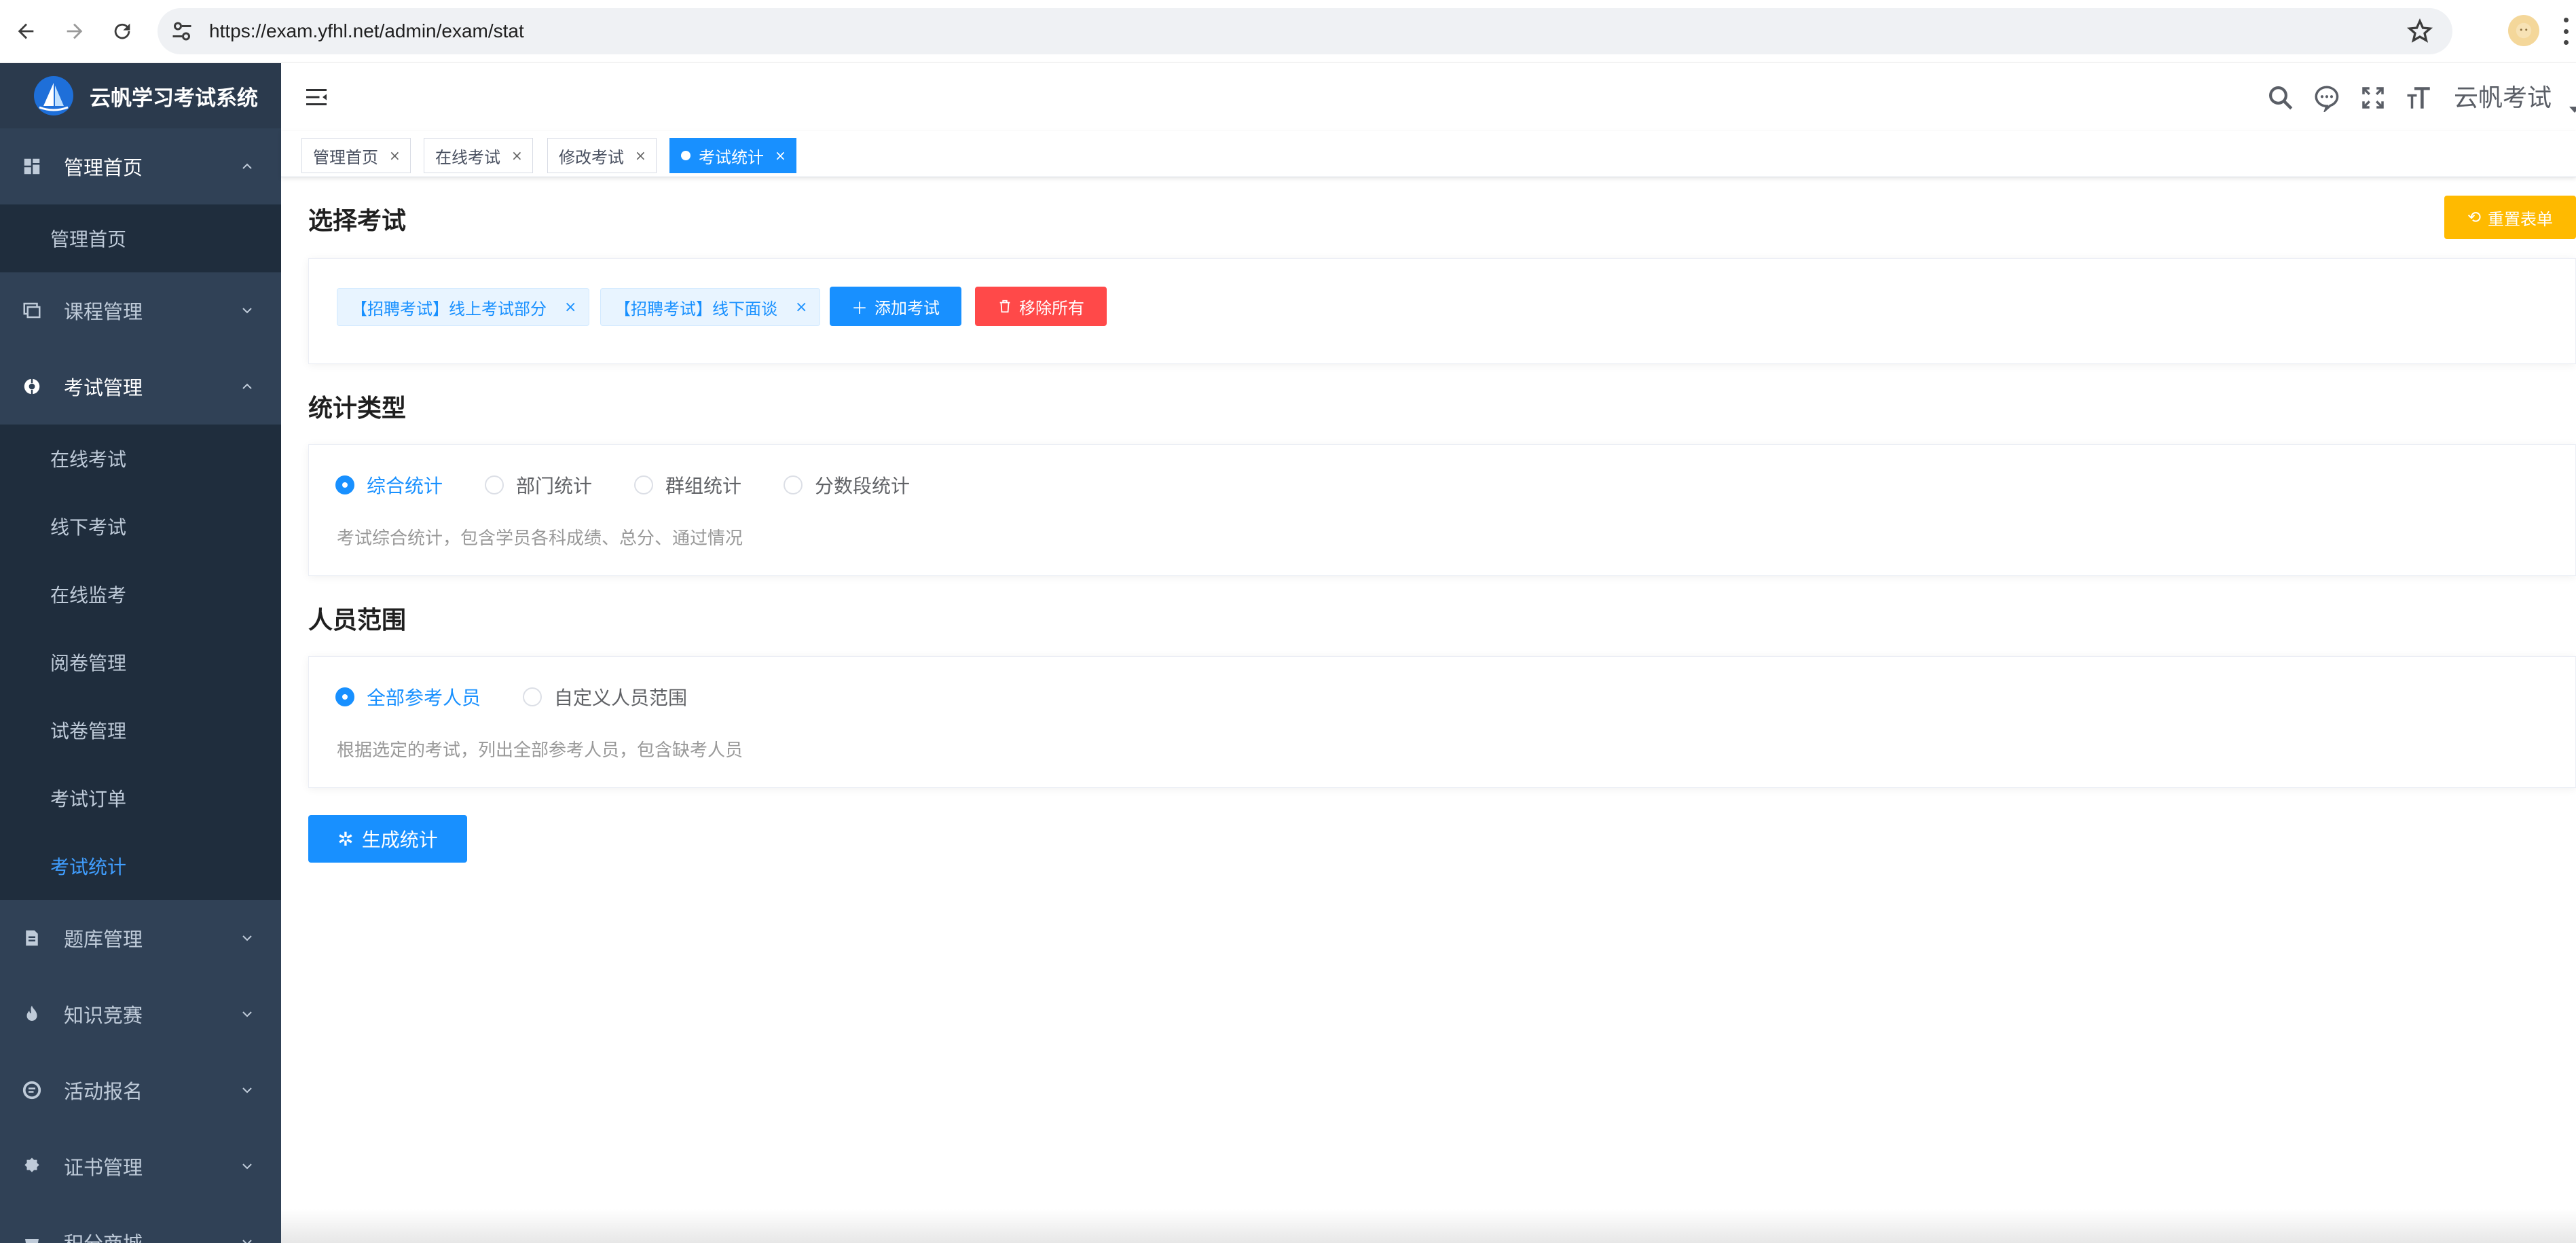 Image resolution: width=2576 pixels, height=1243 pixels. Describe the element at coordinates (32, 166) in the screenshot. I see `dashboard-icon` at that location.